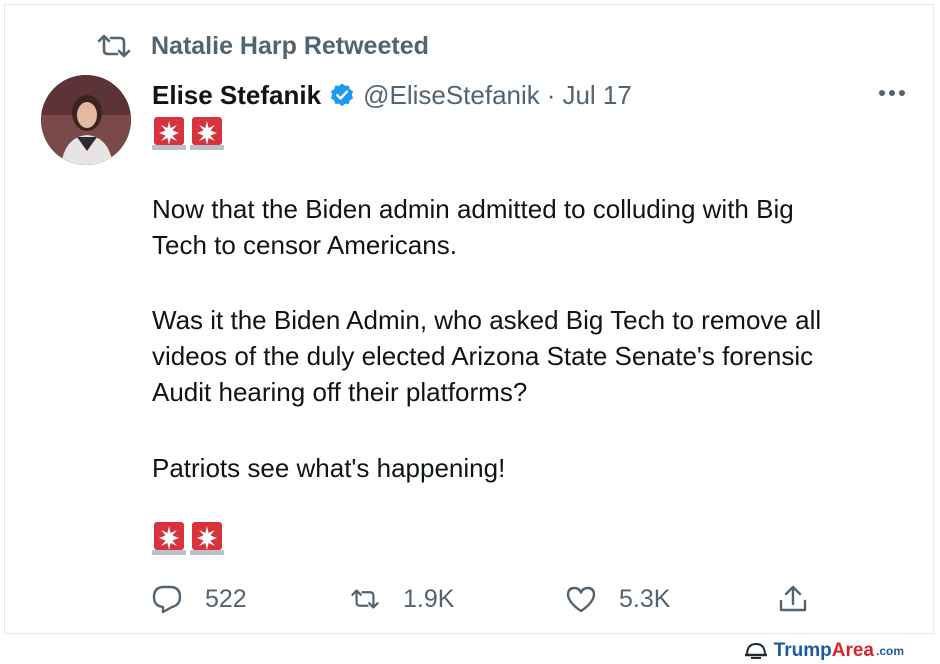  I want to click on retweeted-by-label: Natalie Harp Retweeted, so click(290, 46).